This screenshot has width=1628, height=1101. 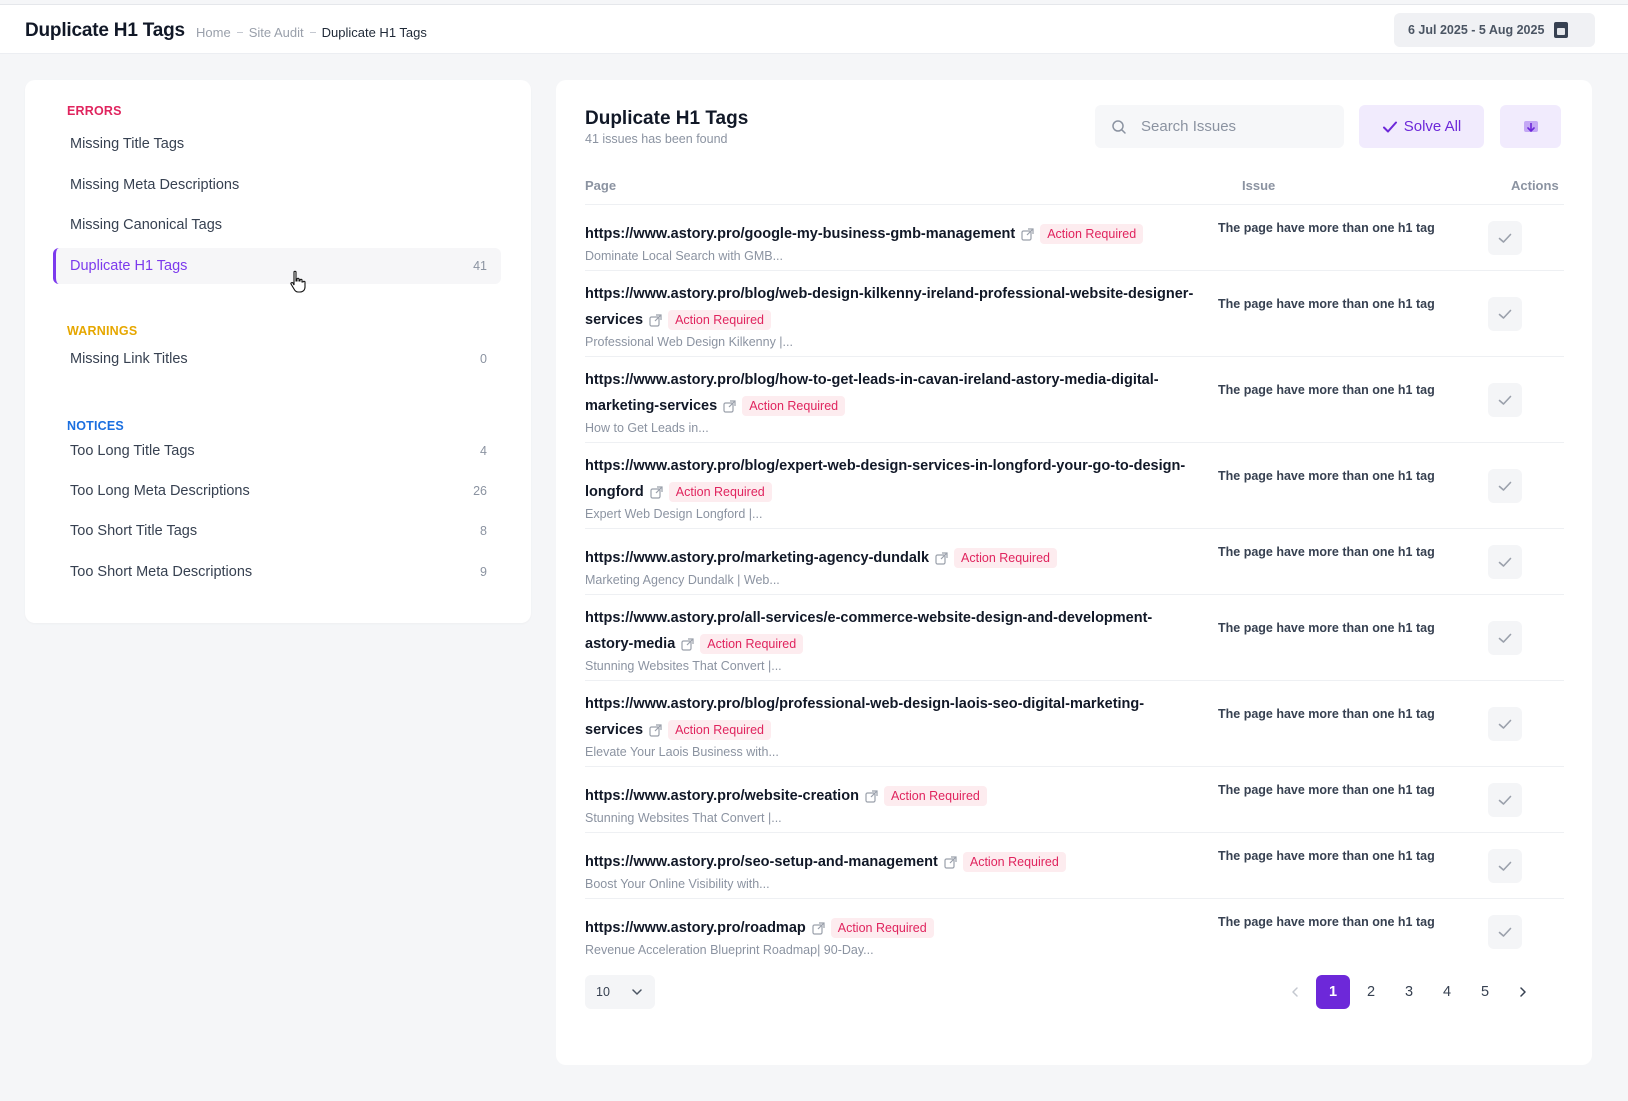 I want to click on sidebar-item-missing-title-tags: Missing Title Tags, so click(x=277, y=144).